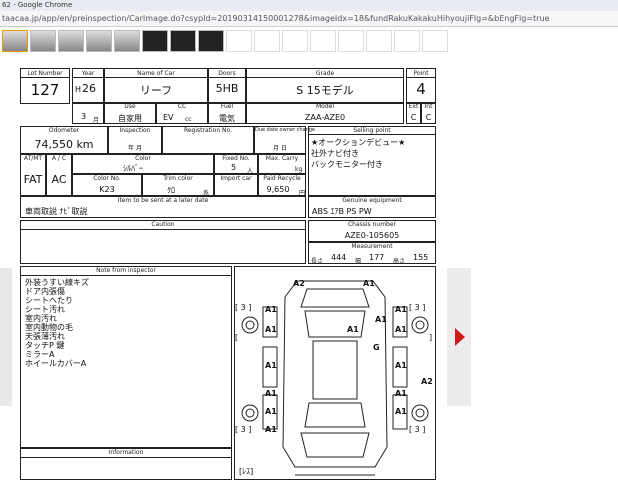 This screenshot has width=618, height=480. I want to click on transmission-cell: AT/MT FAT, so click(33, 175).